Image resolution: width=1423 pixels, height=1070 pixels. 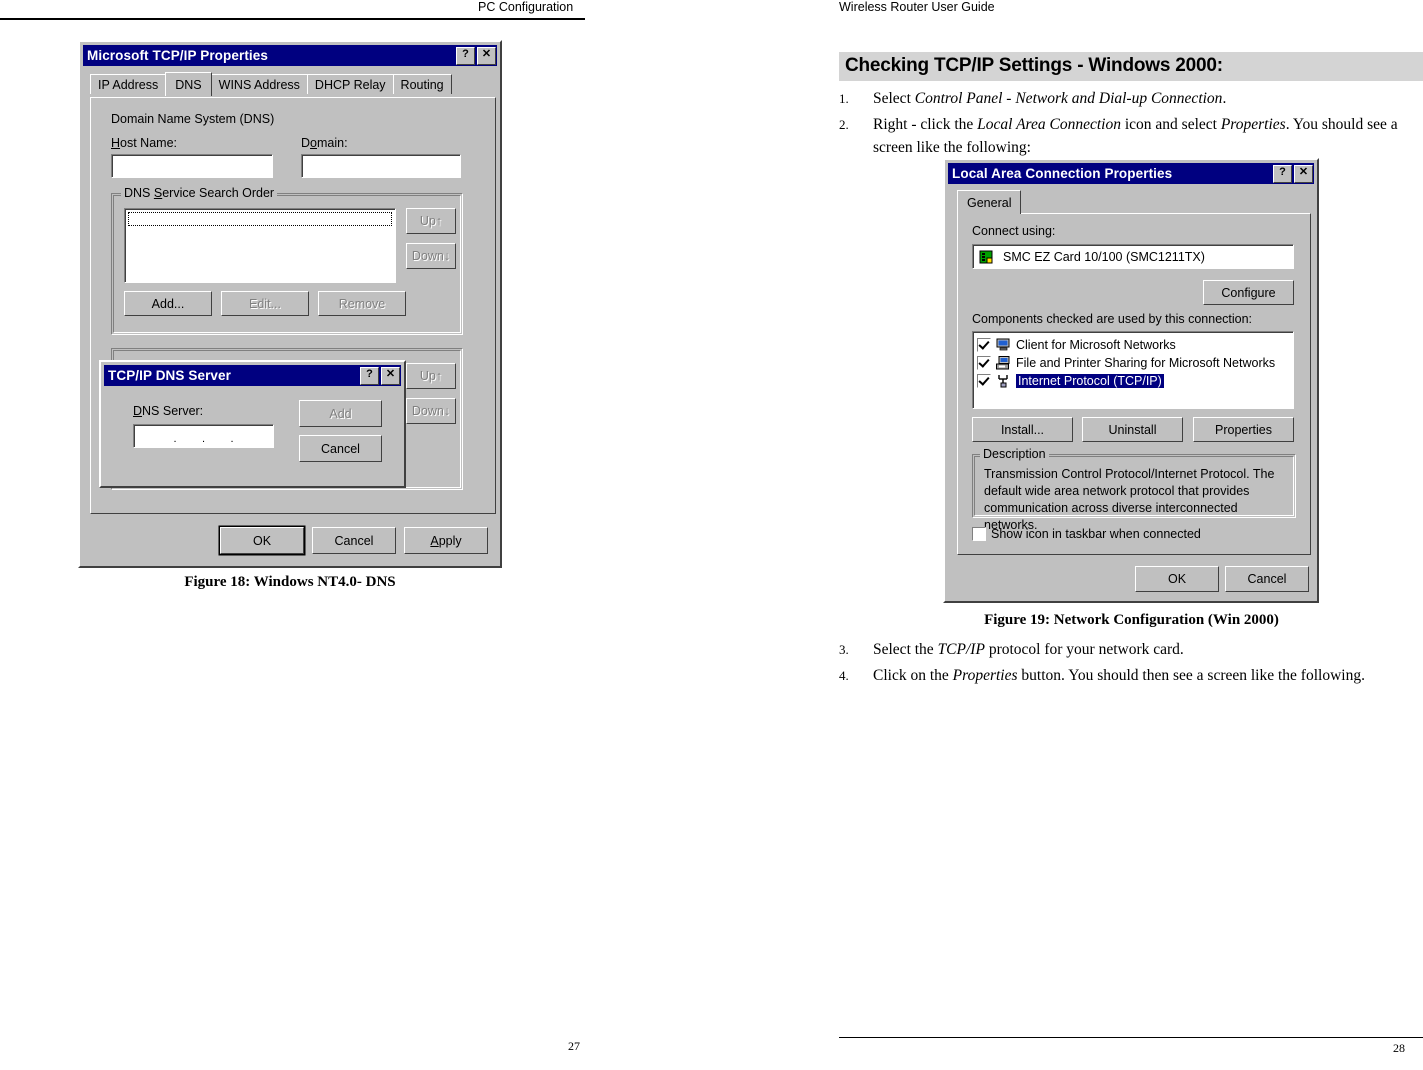 What do you see at coordinates (431, 256) in the screenshot?
I see `down-button: Down↓` at bounding box center [431, 256].